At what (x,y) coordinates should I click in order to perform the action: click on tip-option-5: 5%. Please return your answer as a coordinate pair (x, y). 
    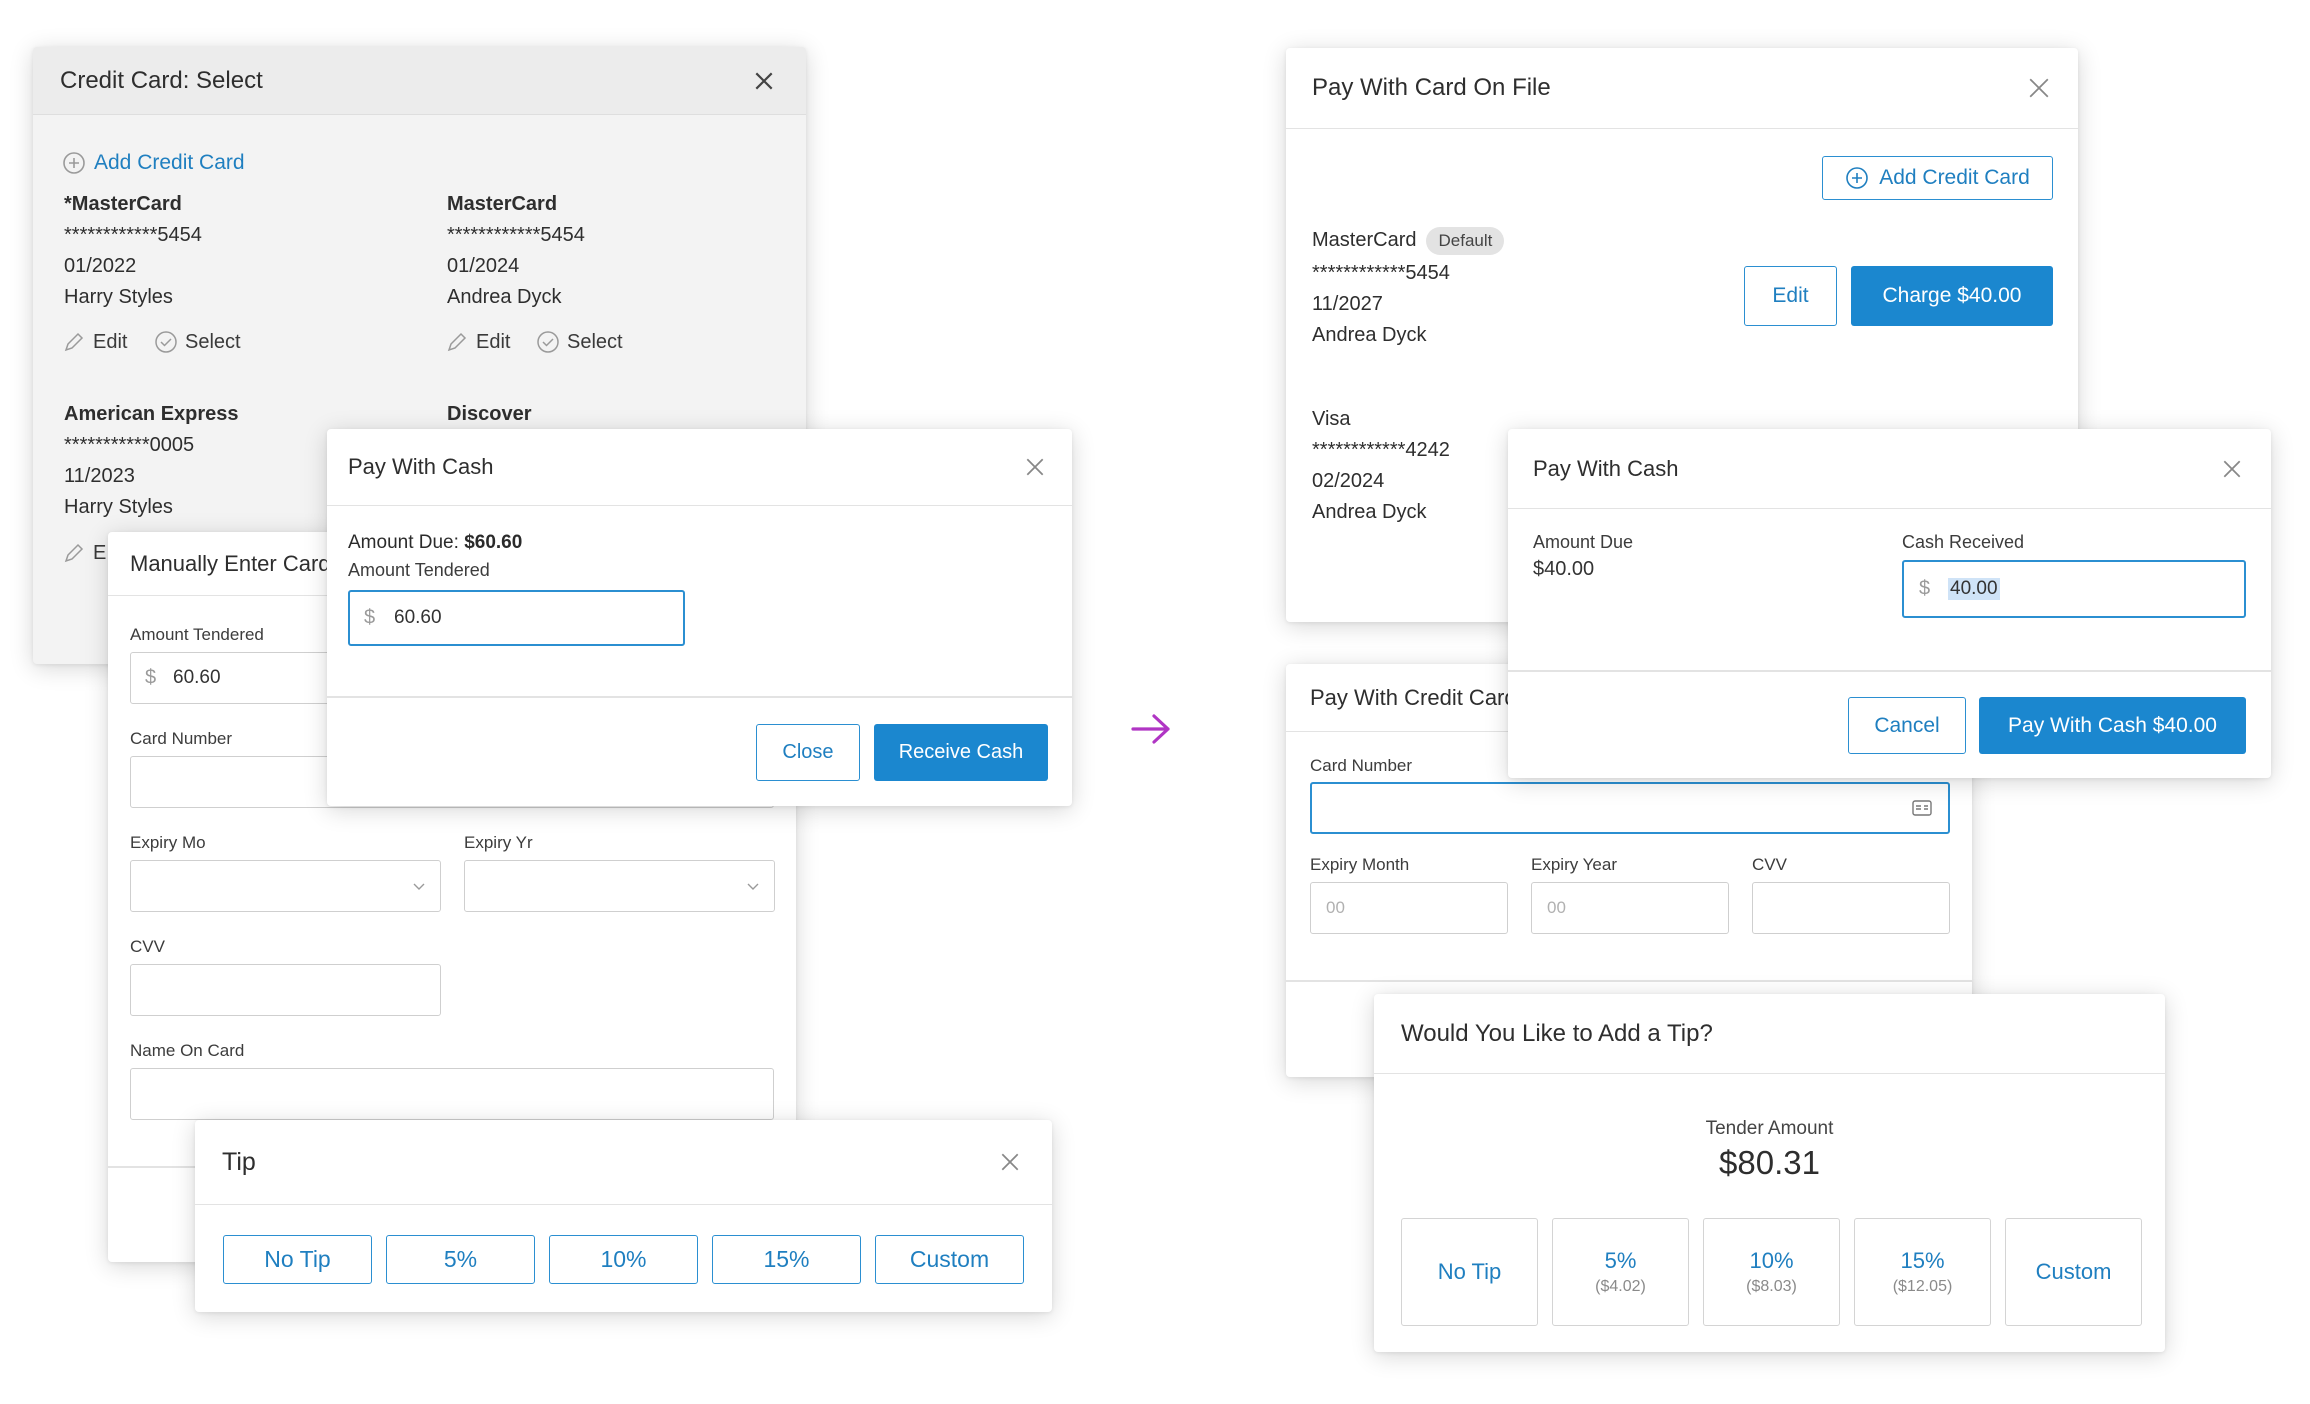
    Looking at the image, I should click on (460, 1259).